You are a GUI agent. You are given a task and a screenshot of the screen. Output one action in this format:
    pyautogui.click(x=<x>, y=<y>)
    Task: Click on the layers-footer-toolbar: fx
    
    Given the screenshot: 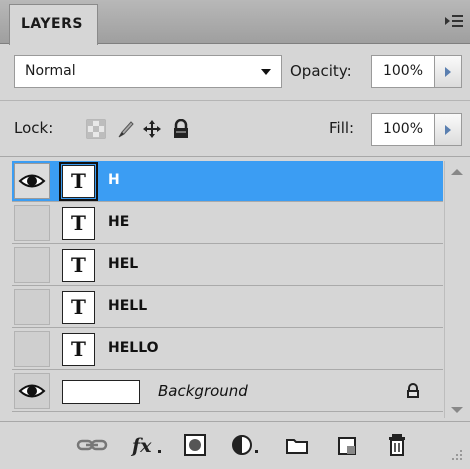 What is the action you would take?
    pyautogui.click(x=235, y=445)
    